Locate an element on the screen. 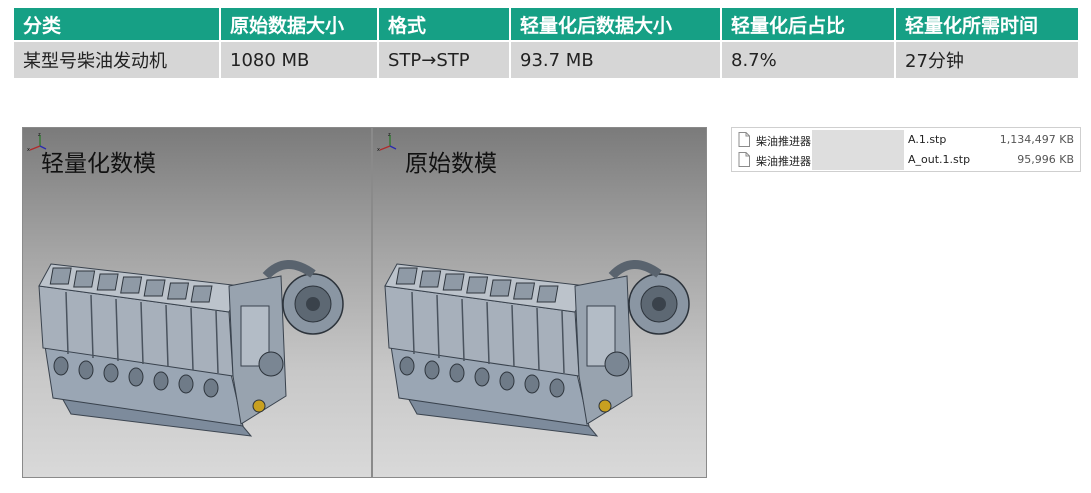 This screenshot has width=1091, height=493. header-category: 分类 is located at coordinates (116, 24).